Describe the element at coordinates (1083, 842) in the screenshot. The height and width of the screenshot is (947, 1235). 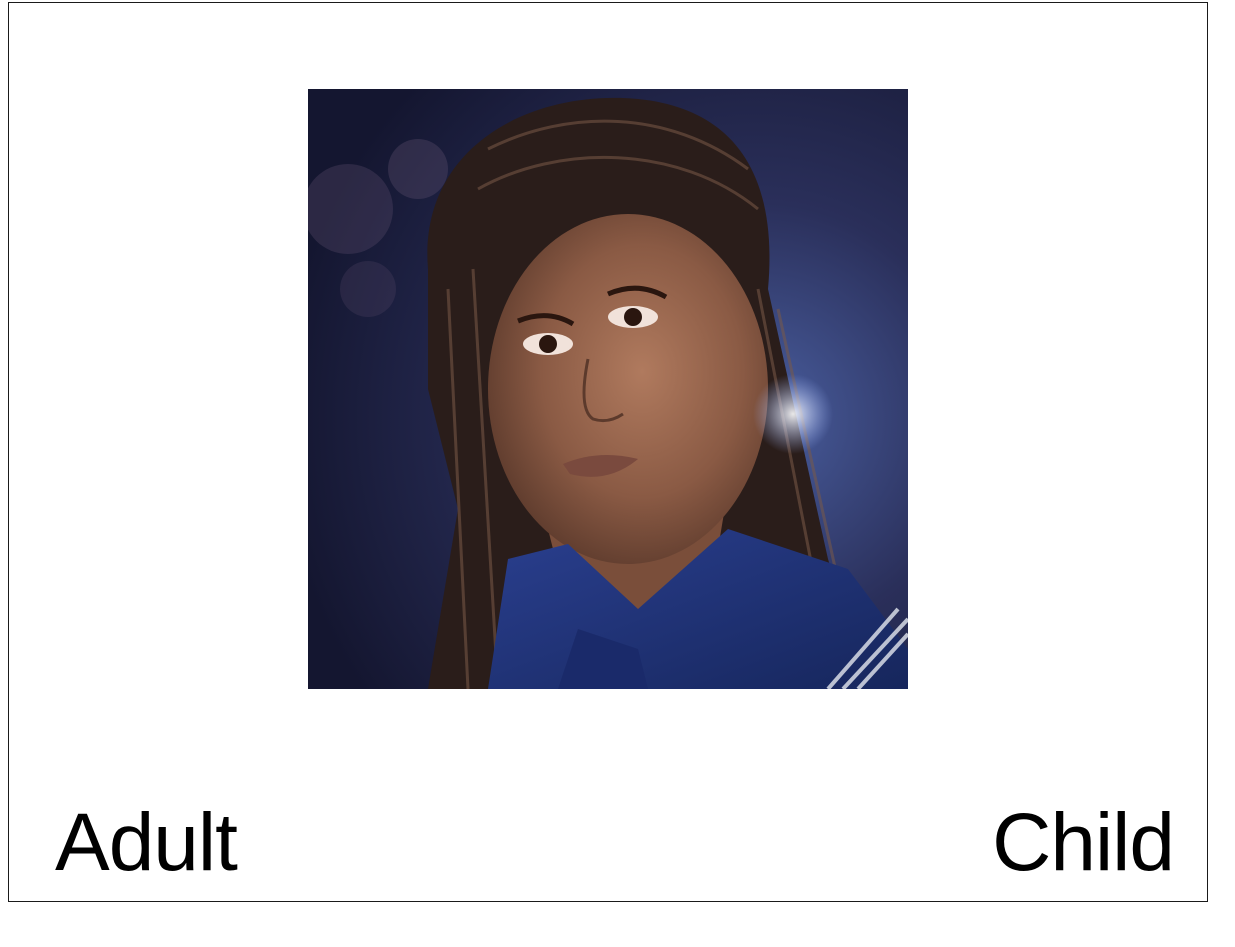
I see `option-child-label: Child` at that location.